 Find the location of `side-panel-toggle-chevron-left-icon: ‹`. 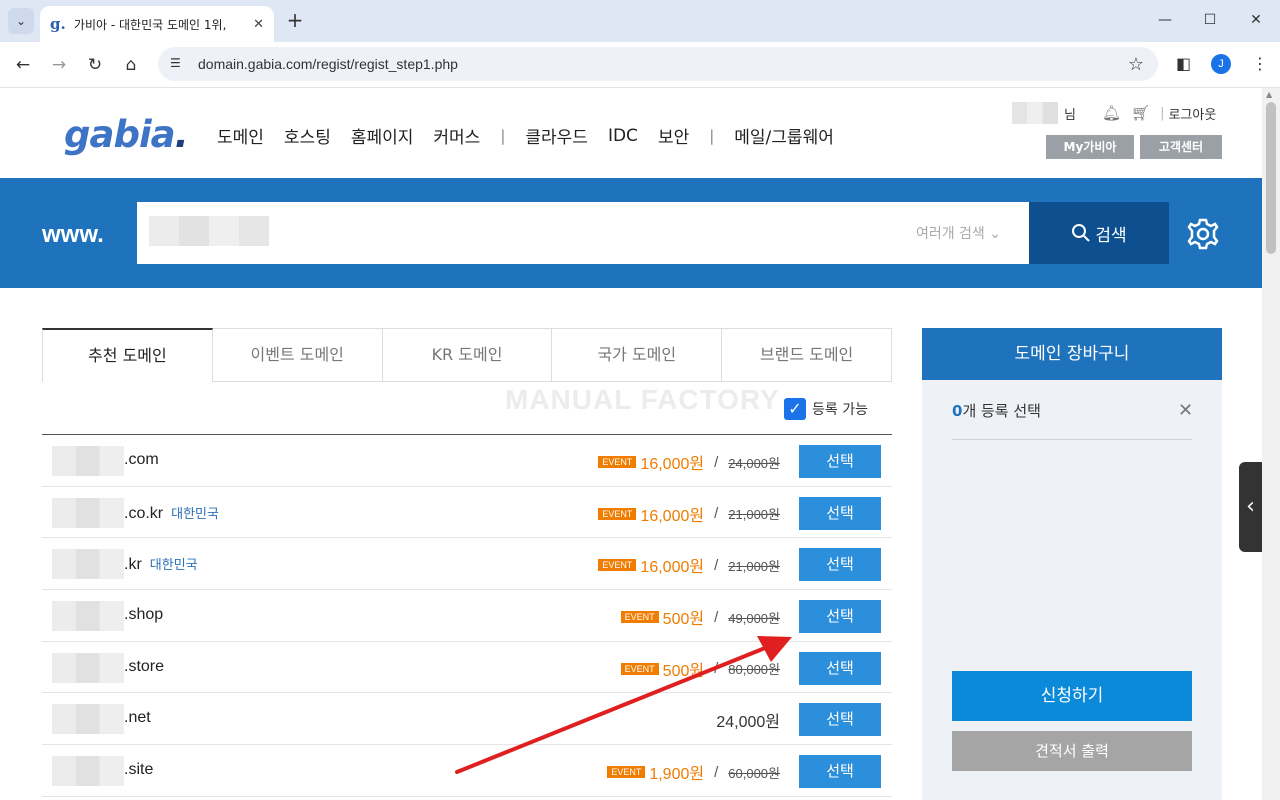

side-panel-toggle-chevron-left-icon: ‹ is located at coordinates (1250, 507).